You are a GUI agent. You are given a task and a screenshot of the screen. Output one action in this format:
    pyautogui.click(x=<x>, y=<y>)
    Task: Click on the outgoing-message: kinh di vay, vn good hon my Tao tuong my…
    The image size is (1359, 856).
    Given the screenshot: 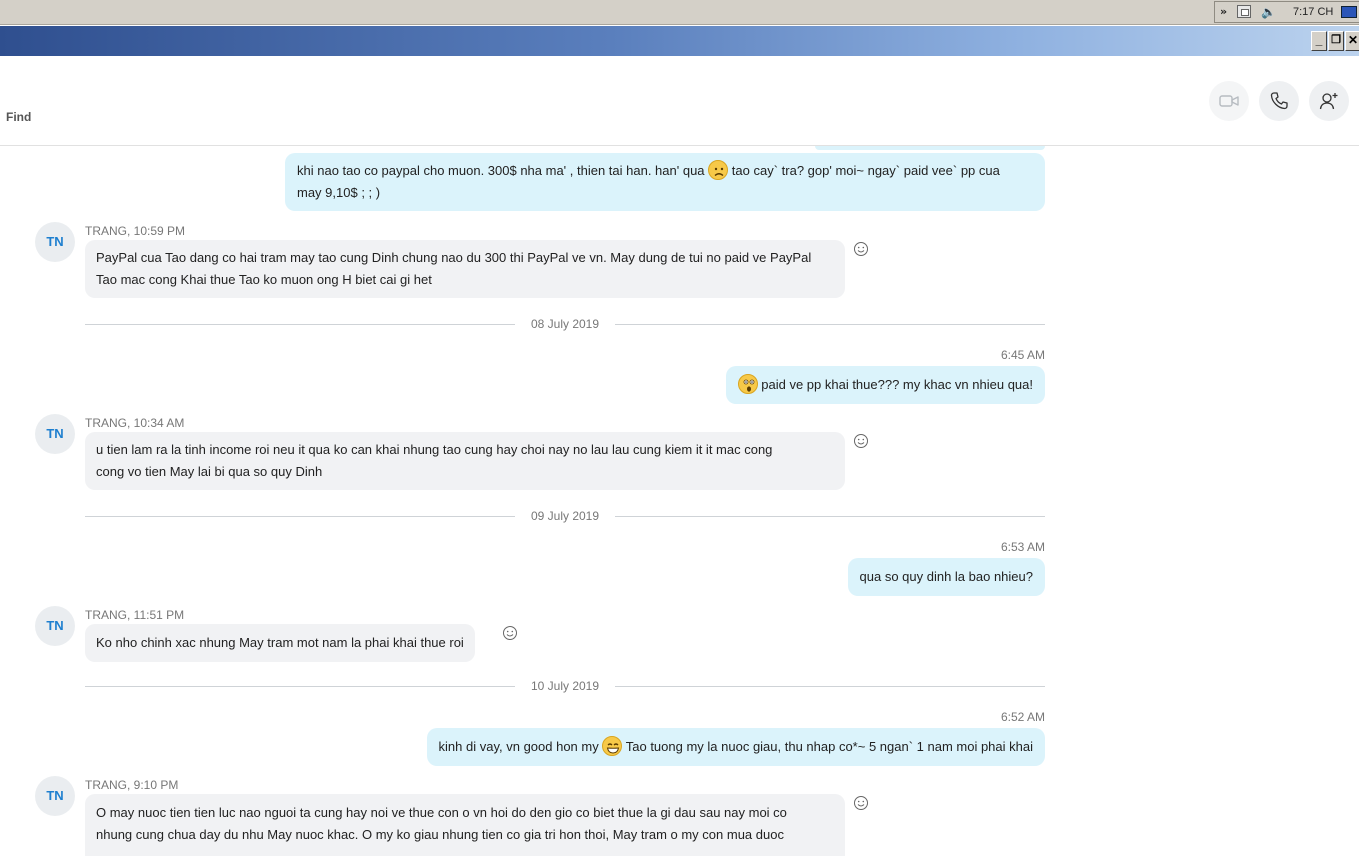 What is the action you would take?
    pyautogui.click(x=735, y=747)
    